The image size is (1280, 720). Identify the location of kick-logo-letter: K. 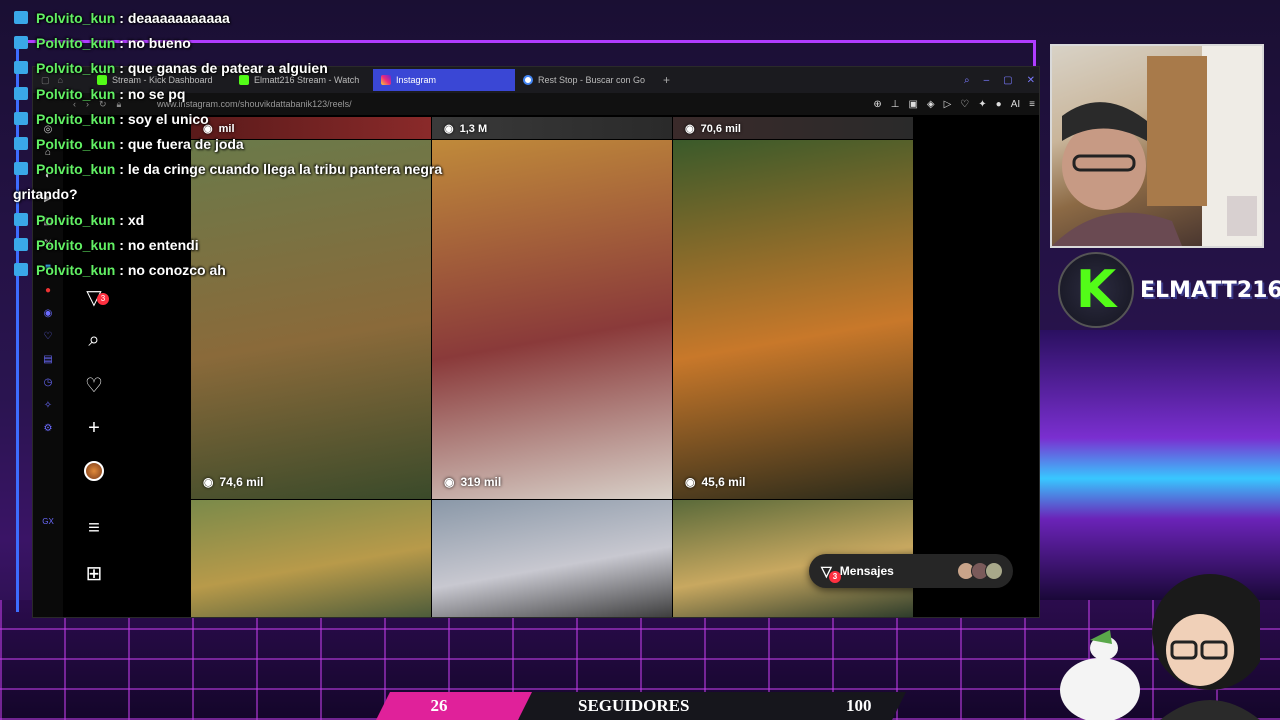
(1096, 290).